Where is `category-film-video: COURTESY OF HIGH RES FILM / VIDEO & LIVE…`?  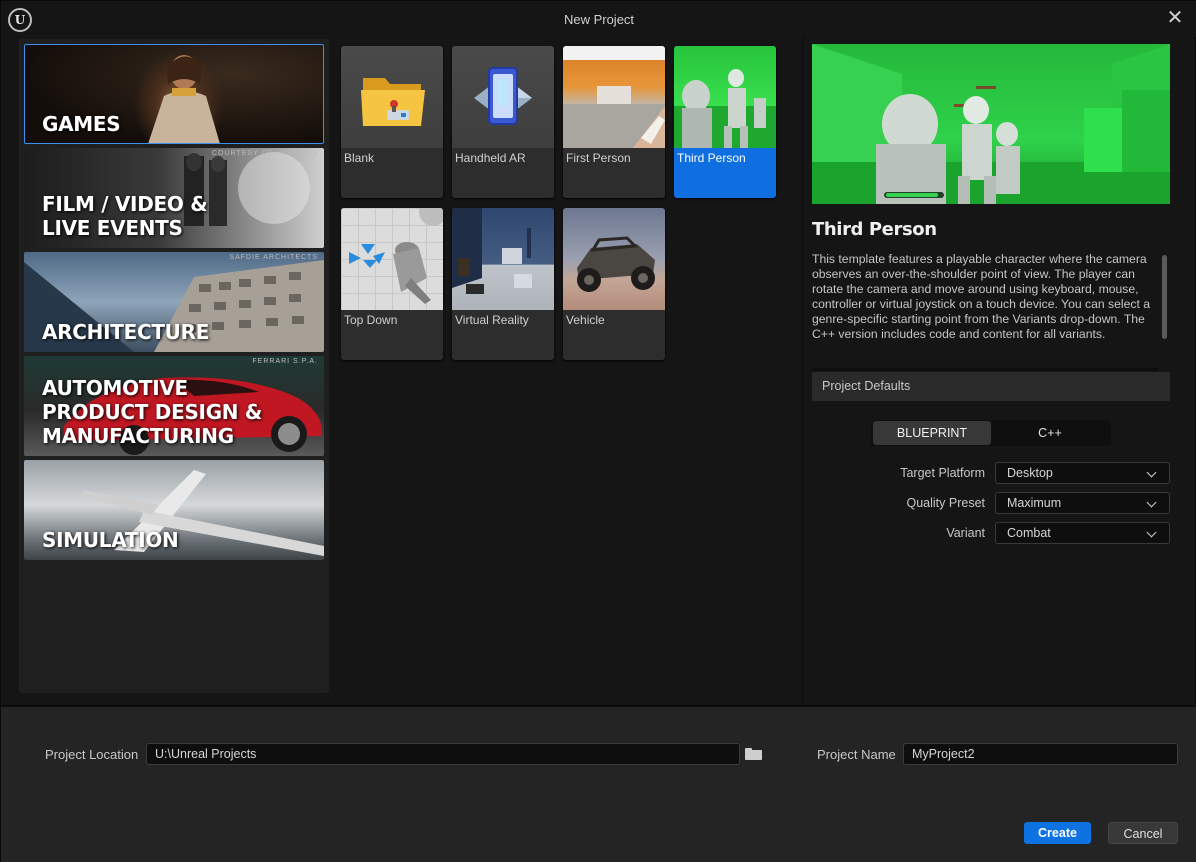
category-film-video: COURTESY OF HIGH RES FILM / VIDEO & LIVE… is located at coordinates (174, 198).